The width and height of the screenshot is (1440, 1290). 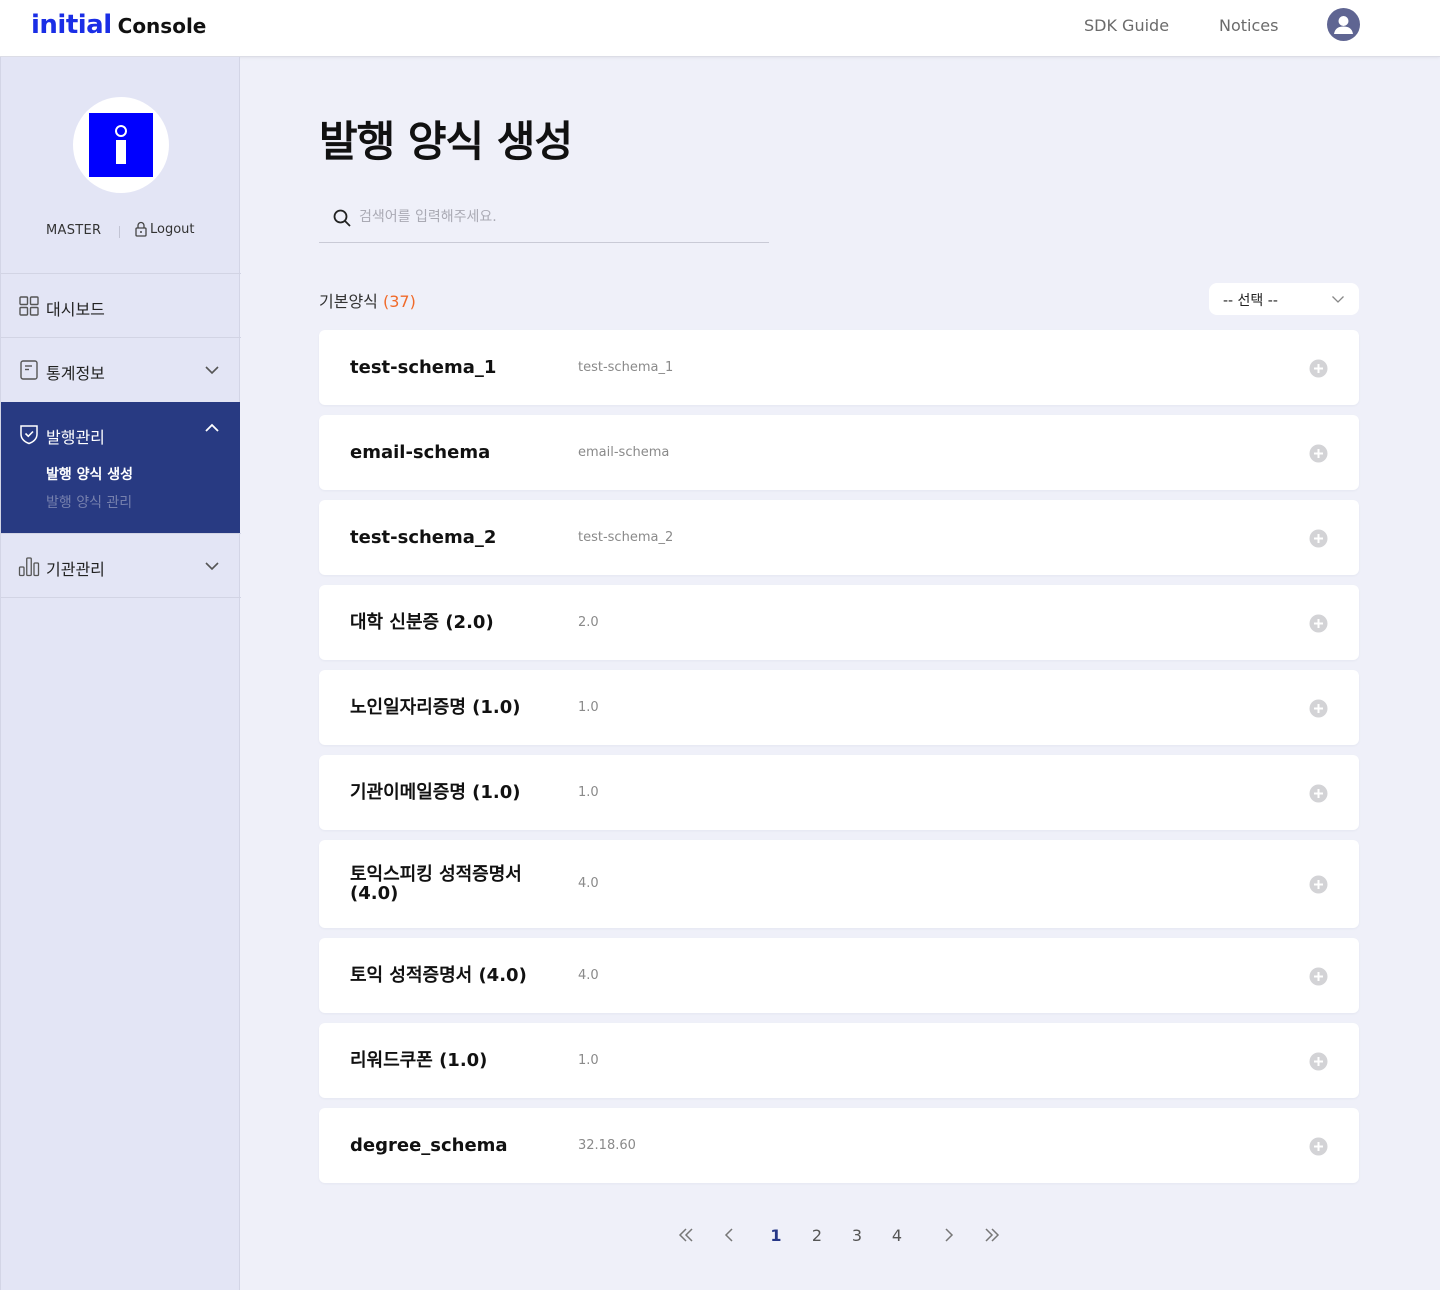 I want to click on schema-row: 토익스피킹 성적증명서 (4.0) 4.0, so click(x=839, y=884).